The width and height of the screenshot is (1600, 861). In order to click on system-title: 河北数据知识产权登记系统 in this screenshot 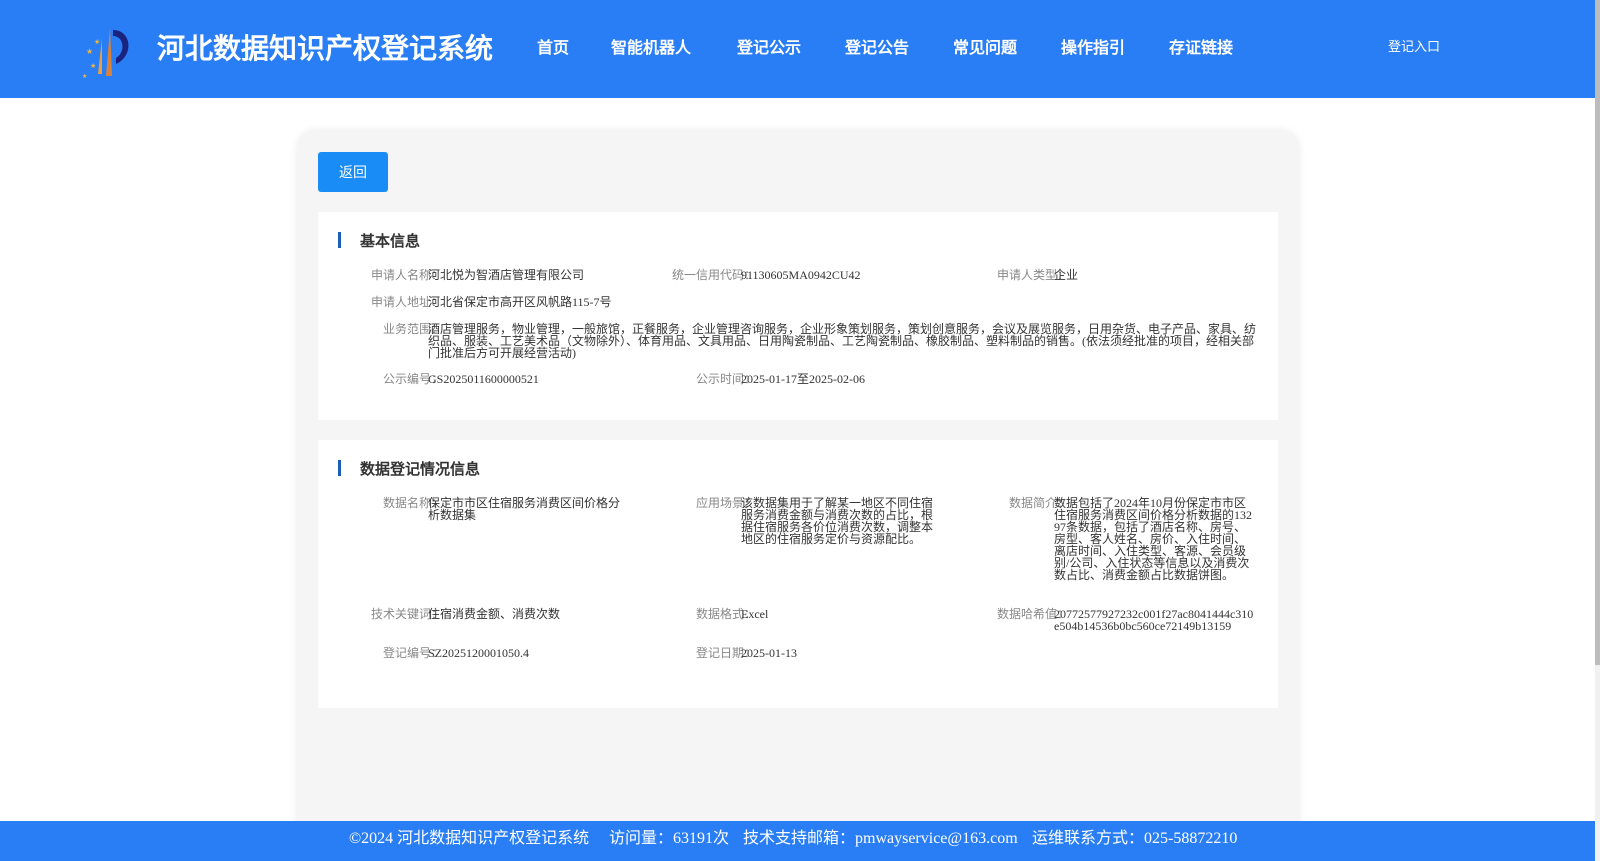, I will do `click(325, 48)`.